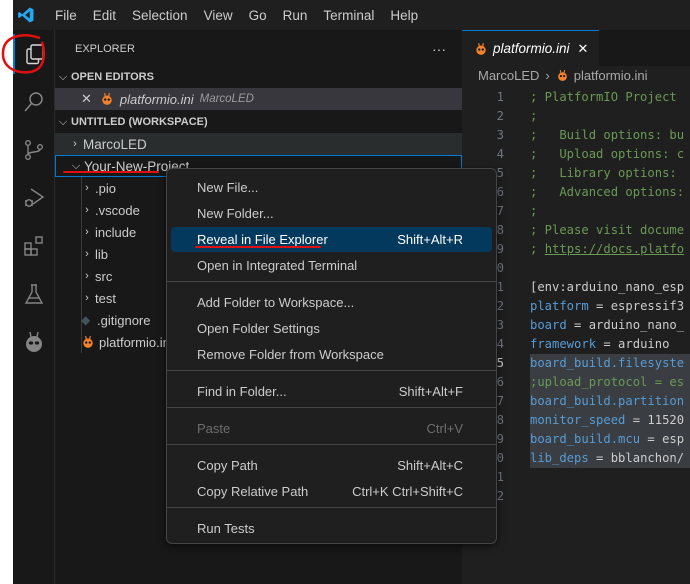 The height and width of the screenshot is (584, 690). Describe the element at coordinates (610, 420) in the screenshot. I see `line-text: monitor_speed = 11520` at that location.